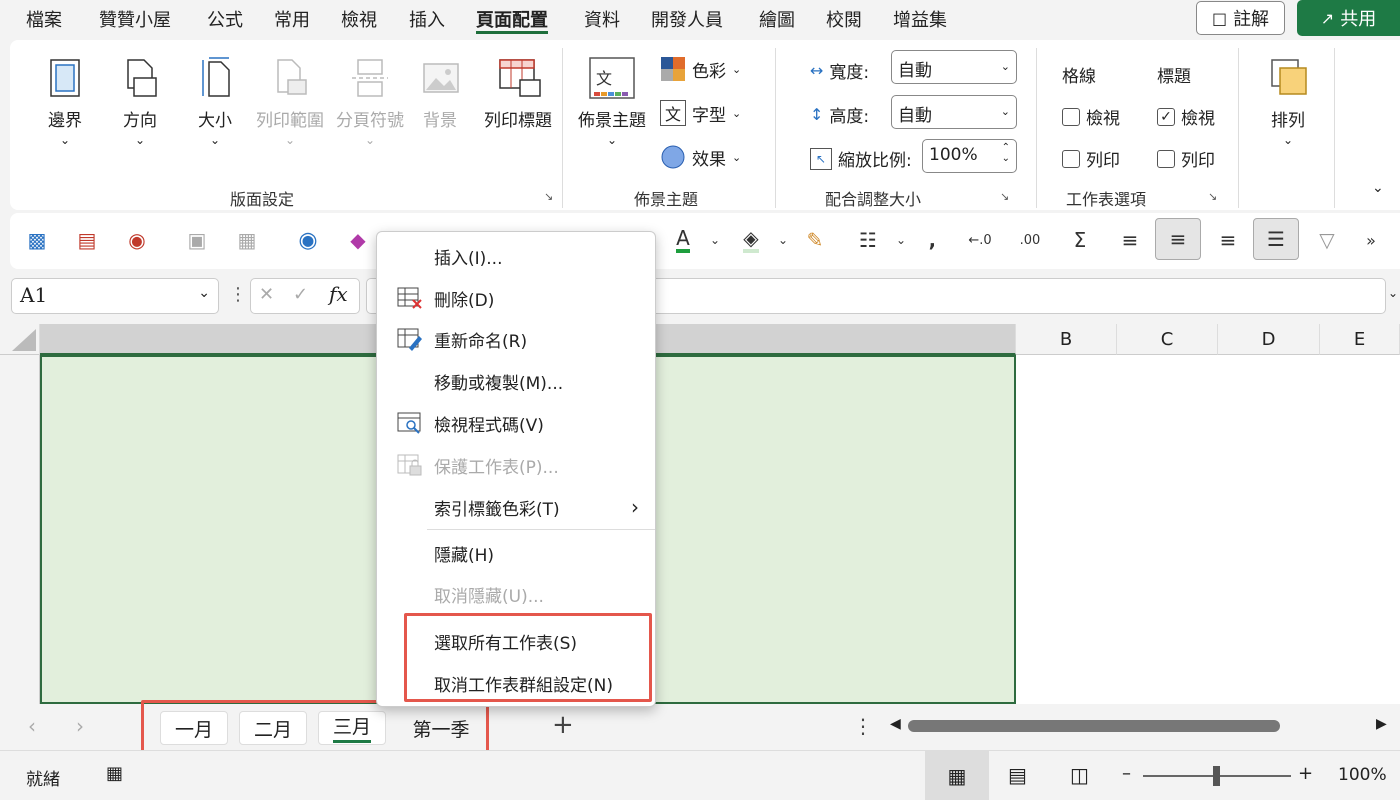 This screenshot has height=800, width=1400. What do you see at coordinates (20, 529) in the screenshot?
I see `row-header` at bounding box center [20, 529].